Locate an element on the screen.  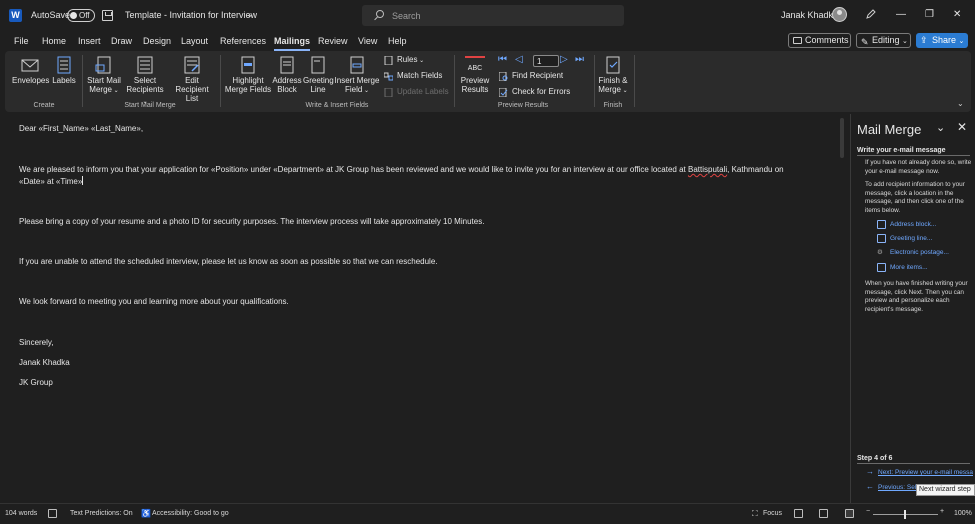
labels-icon is located at coordinates (64, 65).